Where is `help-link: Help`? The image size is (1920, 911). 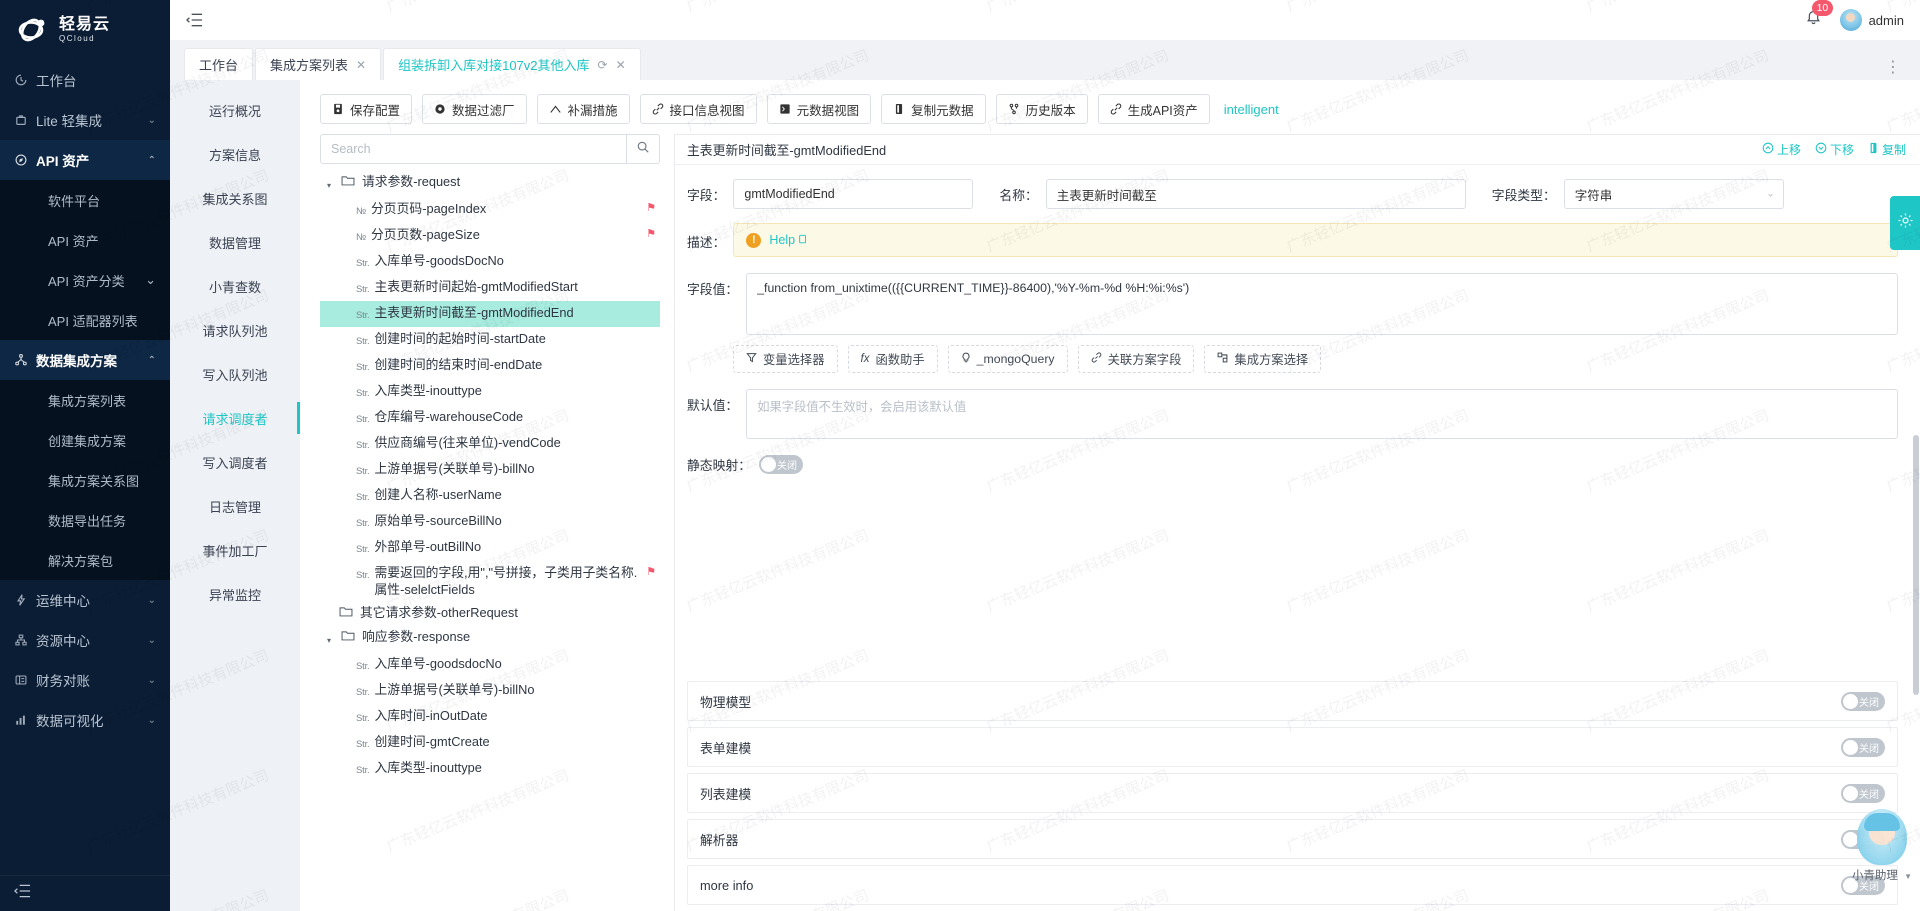
help-link: Help is located at coordinates (788, 240).